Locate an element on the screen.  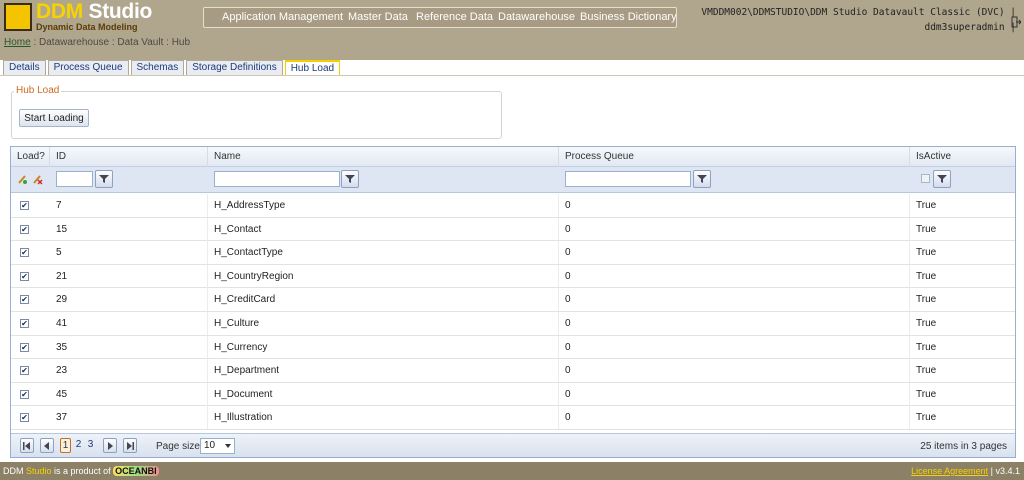
table-row: ✔ 29 H_CreditCard 0 True is located at coordinates (513, 300).